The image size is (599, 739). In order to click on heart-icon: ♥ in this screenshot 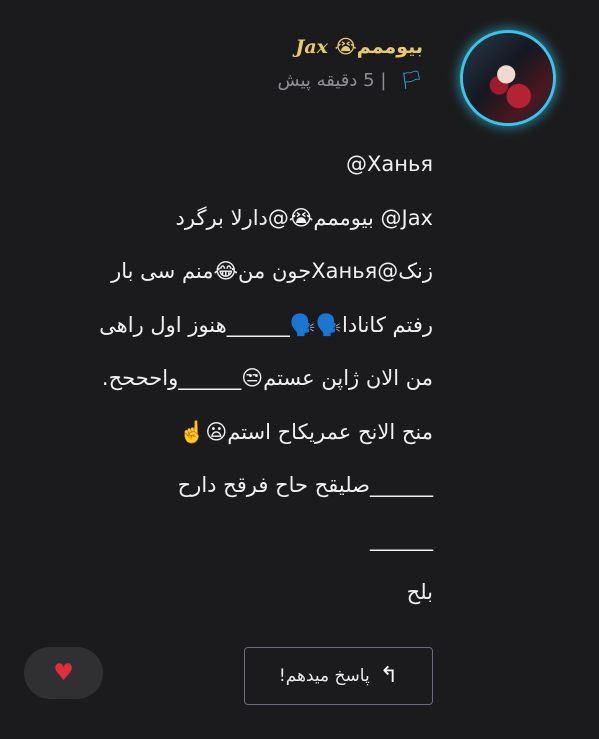, I will do `click(63, 673)`.